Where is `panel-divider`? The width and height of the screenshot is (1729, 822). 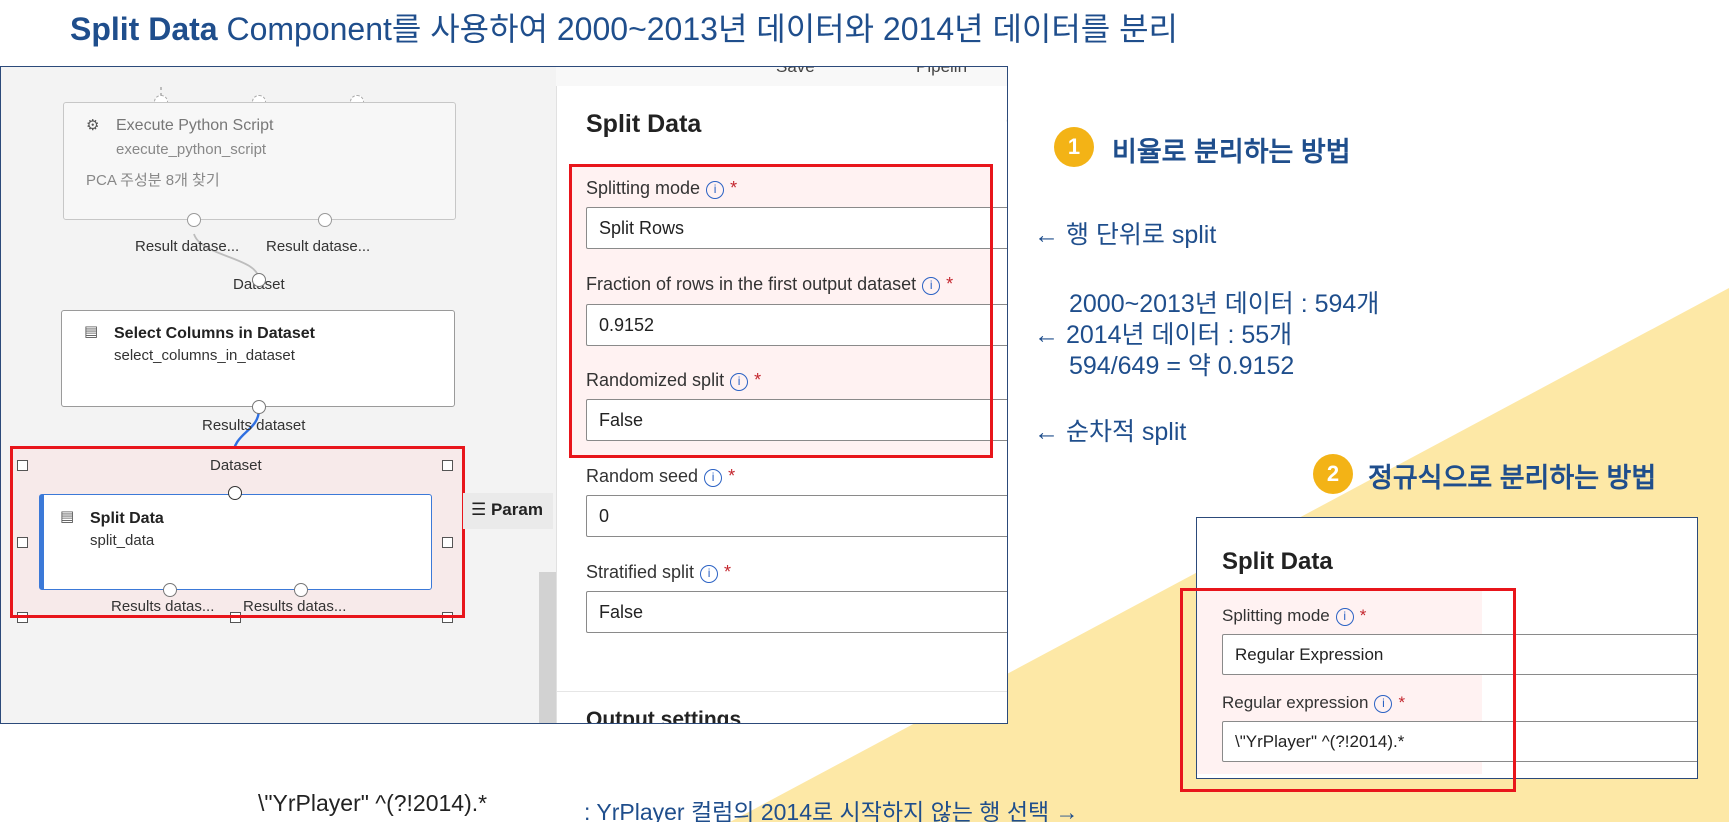 panel-divider is located at coordinates (782, 691).